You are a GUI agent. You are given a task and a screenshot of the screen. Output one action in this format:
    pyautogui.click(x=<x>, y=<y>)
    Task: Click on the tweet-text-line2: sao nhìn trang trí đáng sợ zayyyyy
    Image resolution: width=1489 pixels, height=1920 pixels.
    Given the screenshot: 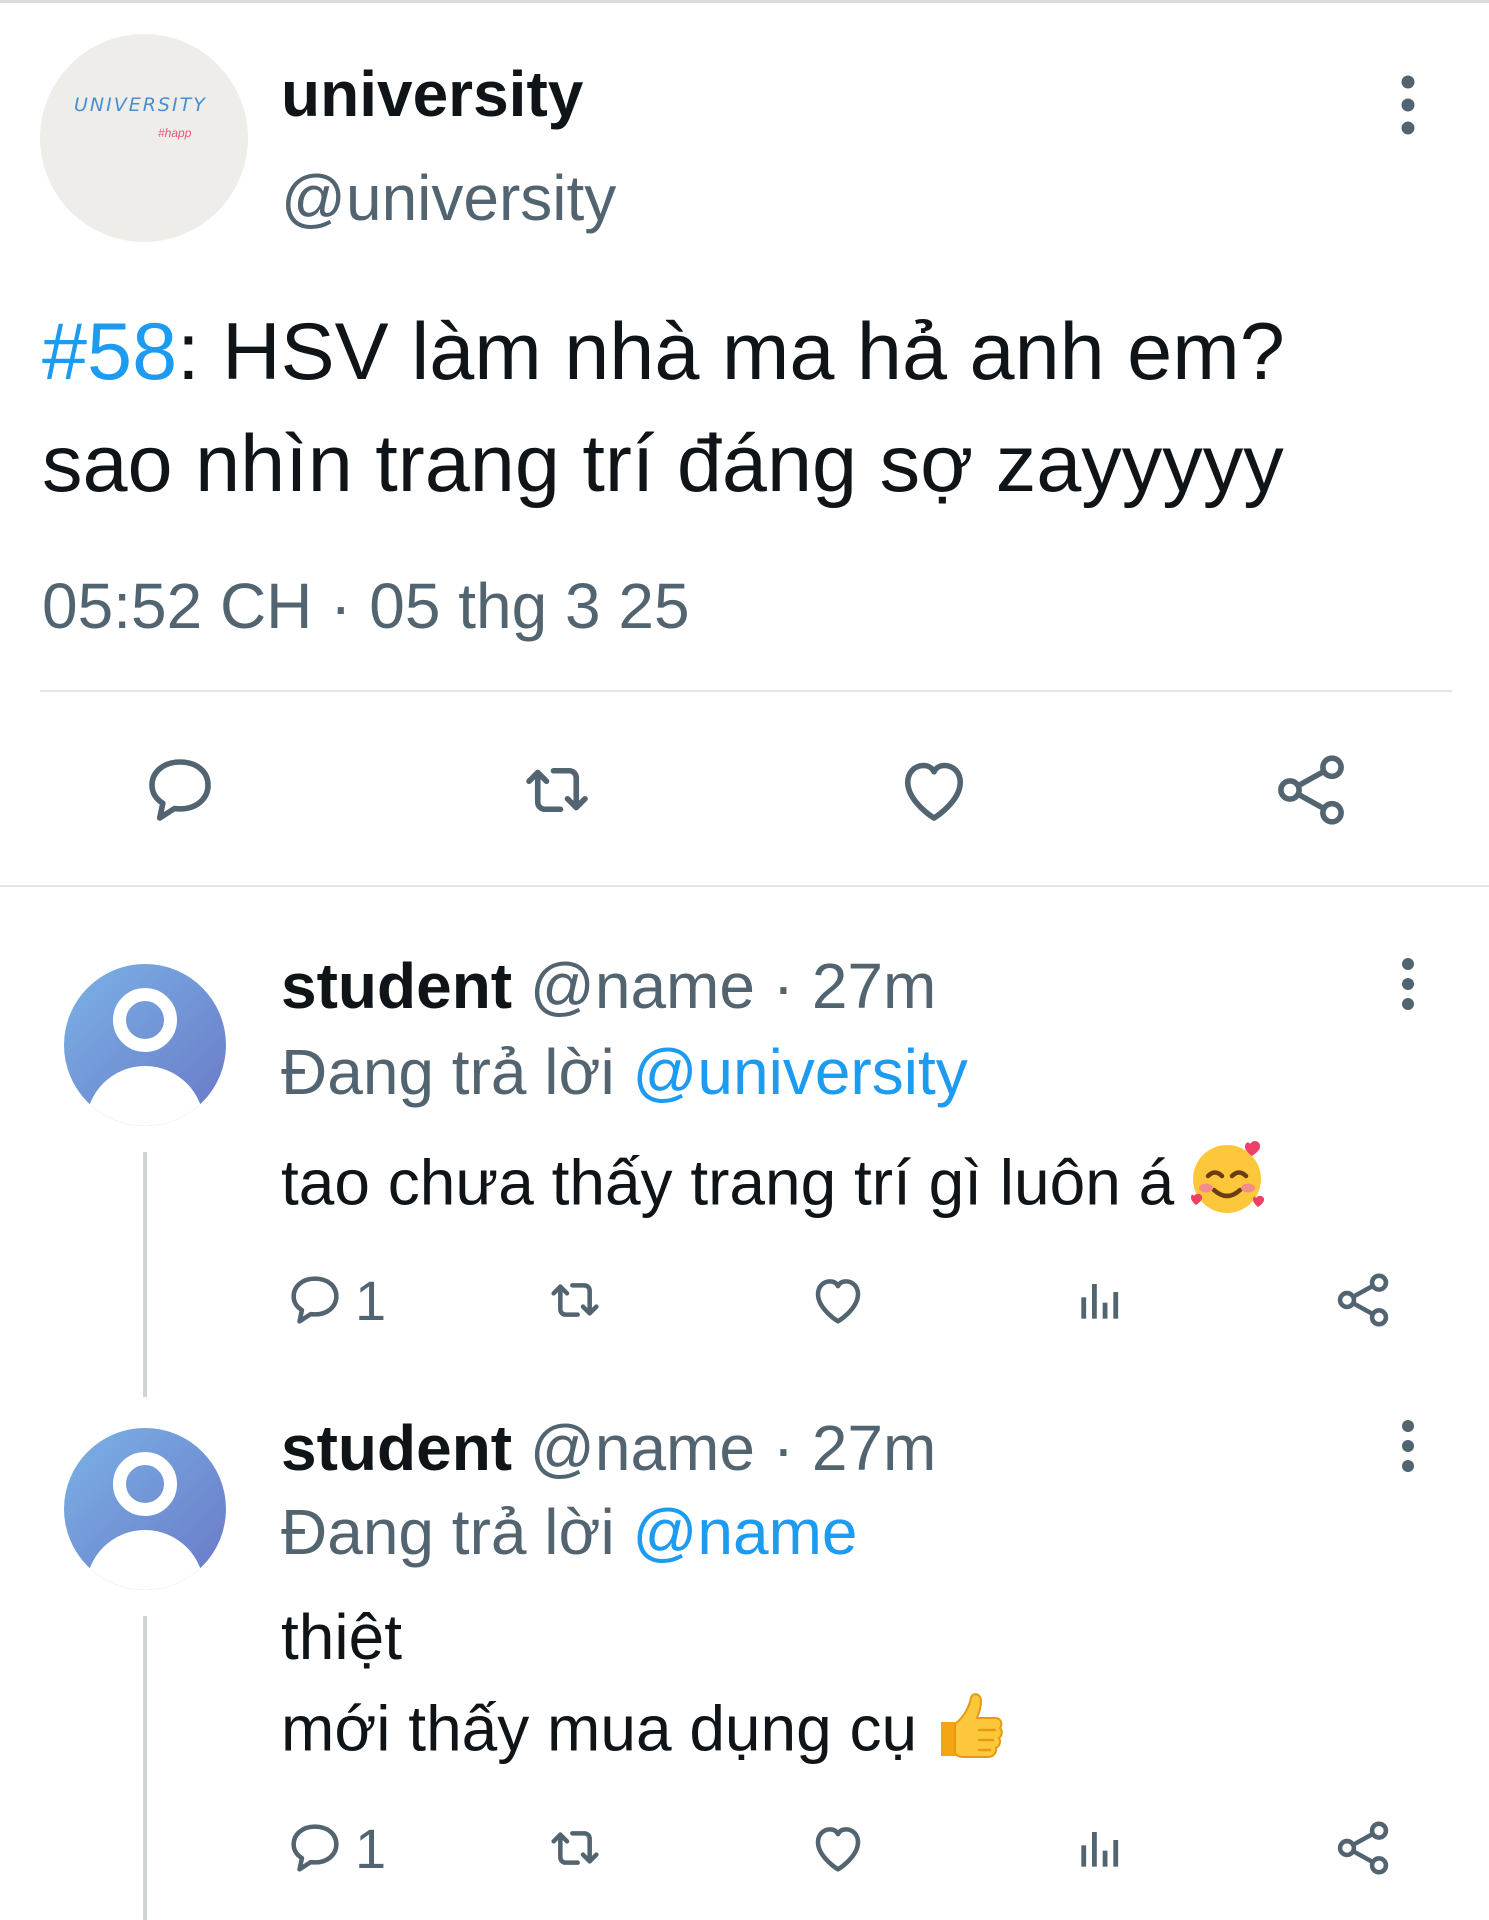 What is the action you would take?
    pyautogui.click(x=663, y=464)
    